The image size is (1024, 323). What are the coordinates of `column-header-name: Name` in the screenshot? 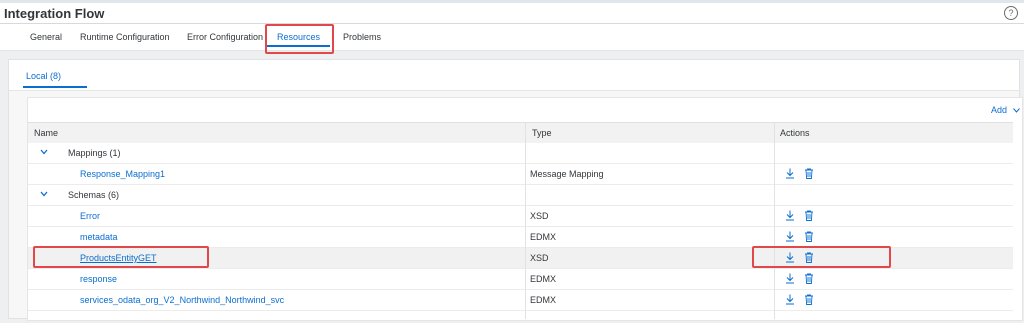 It's located at (46, 133).